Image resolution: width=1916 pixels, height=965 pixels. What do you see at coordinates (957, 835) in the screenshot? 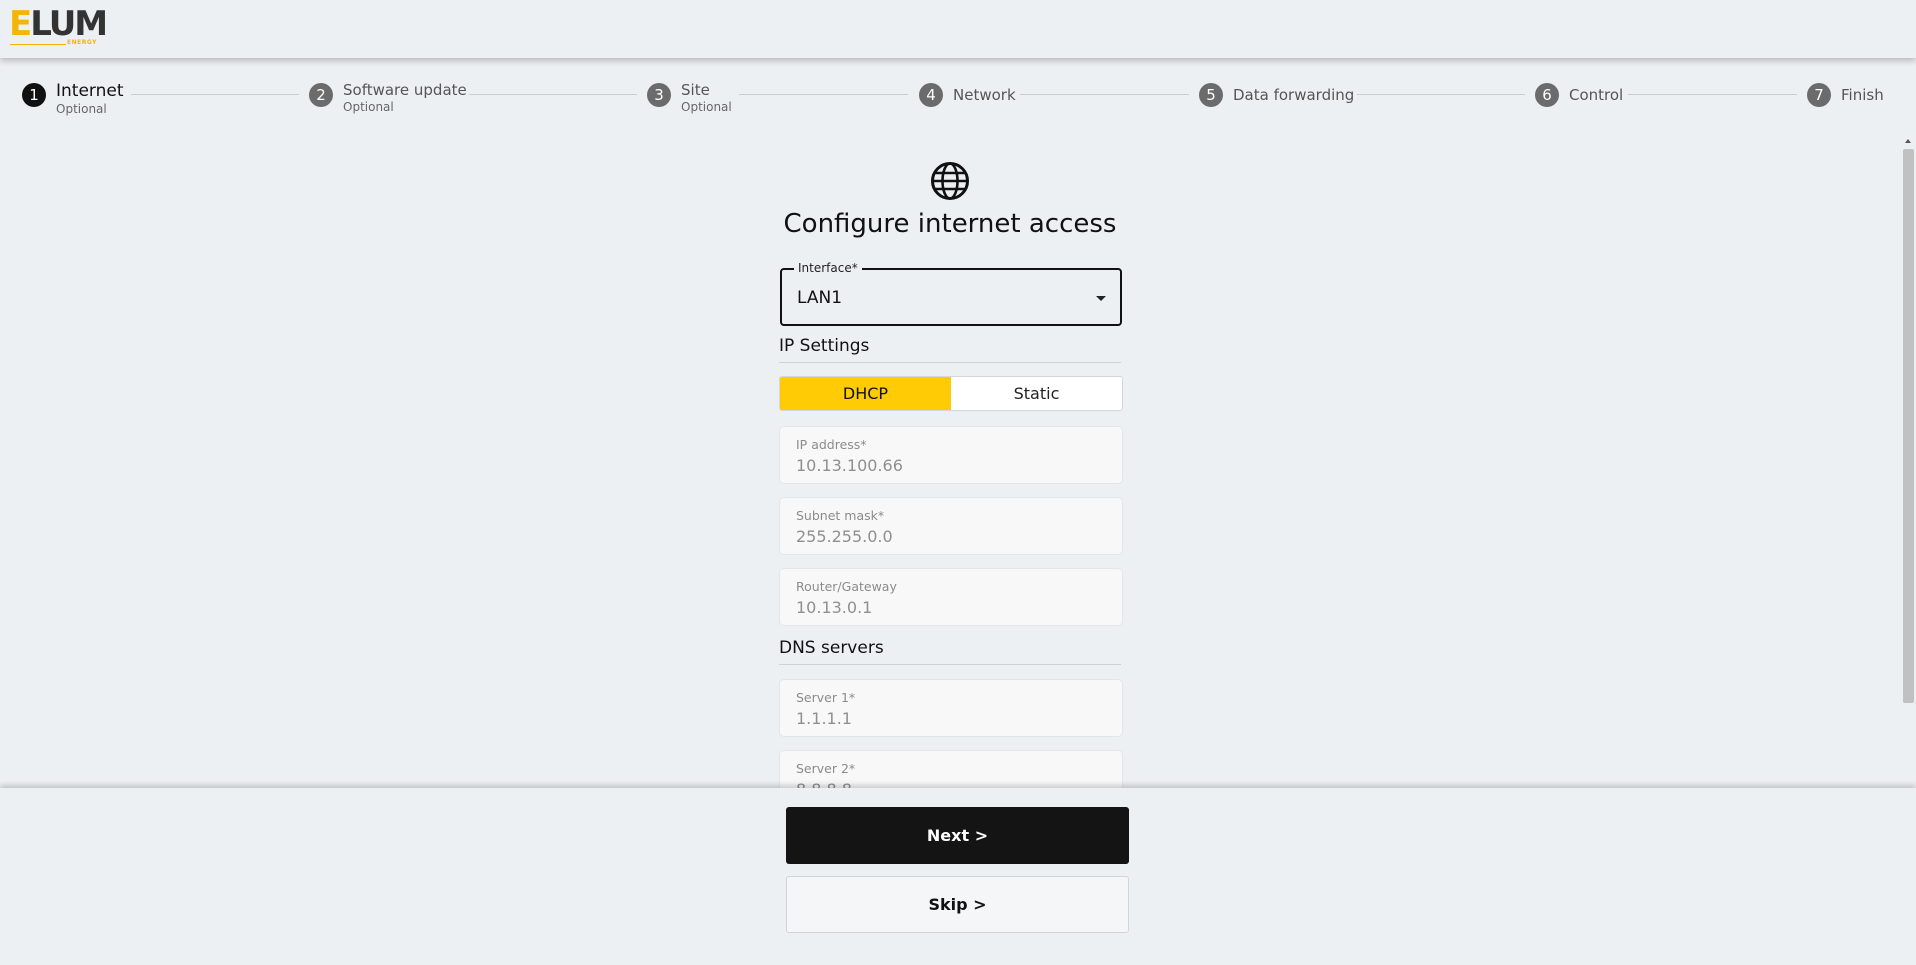
I see `next-button: Next >` at bounding box center [957, 835].